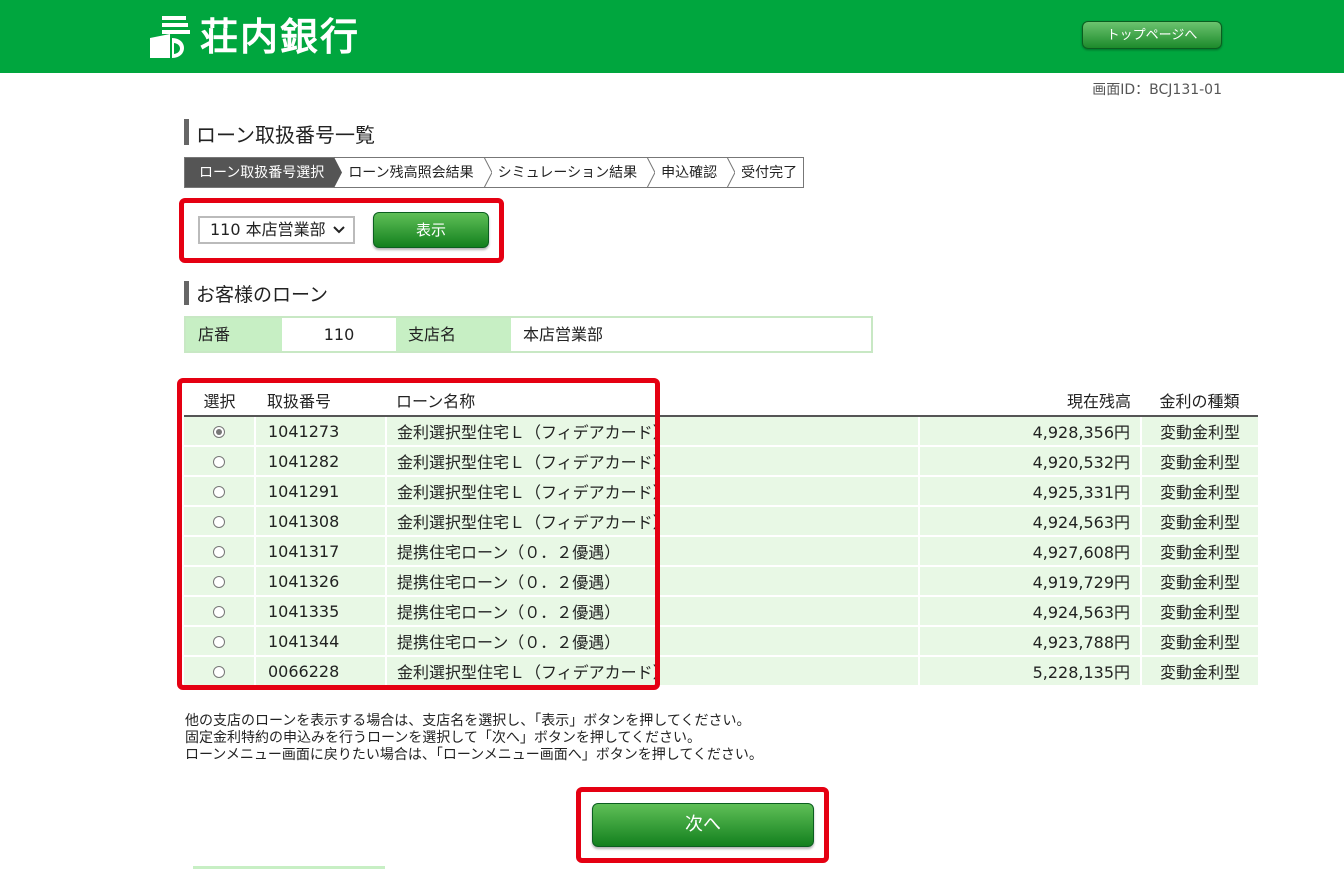 This screenshot has height=869, width=1344. Describe the element at coordinates (320, 461) in the screenshot. I see `loan-number: 1041282` at that location.